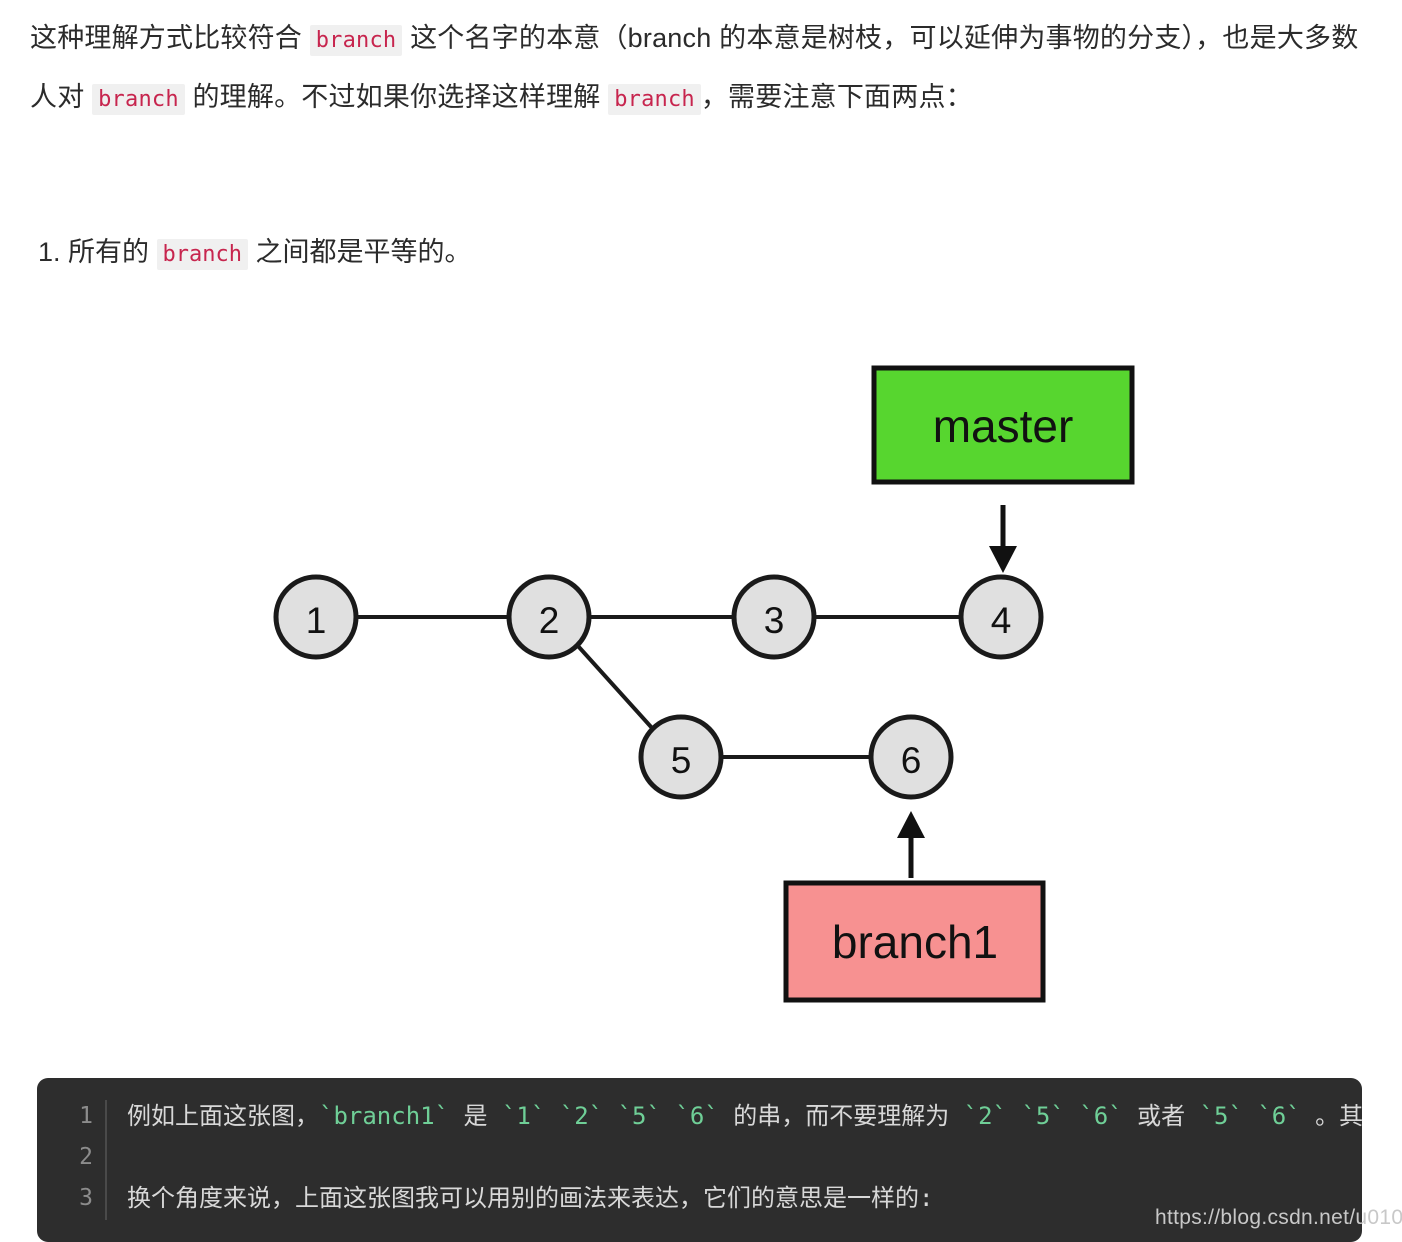 The image size is (1402, 1242). I want to click on commit-node-label-1: 1, so click(316, 620).